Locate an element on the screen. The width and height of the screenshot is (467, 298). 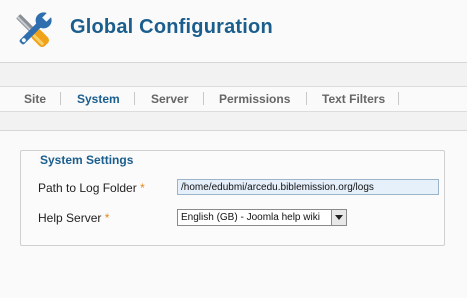
chevron-down-icon is located at coordinates (338, 217).